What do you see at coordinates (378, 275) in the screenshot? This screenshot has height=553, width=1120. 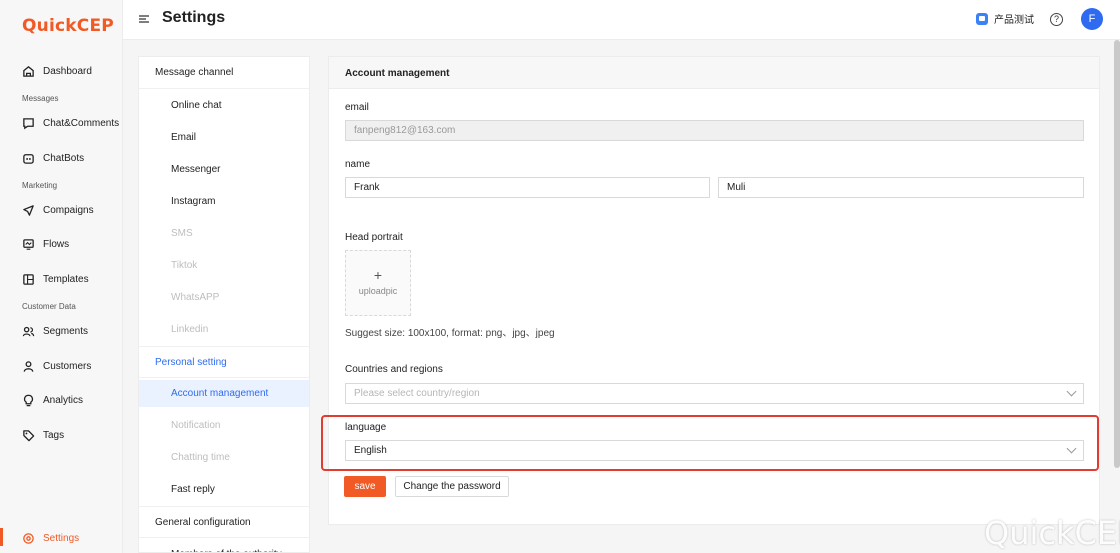 I see `plus-icon: +` at bounding box center [378, 275].